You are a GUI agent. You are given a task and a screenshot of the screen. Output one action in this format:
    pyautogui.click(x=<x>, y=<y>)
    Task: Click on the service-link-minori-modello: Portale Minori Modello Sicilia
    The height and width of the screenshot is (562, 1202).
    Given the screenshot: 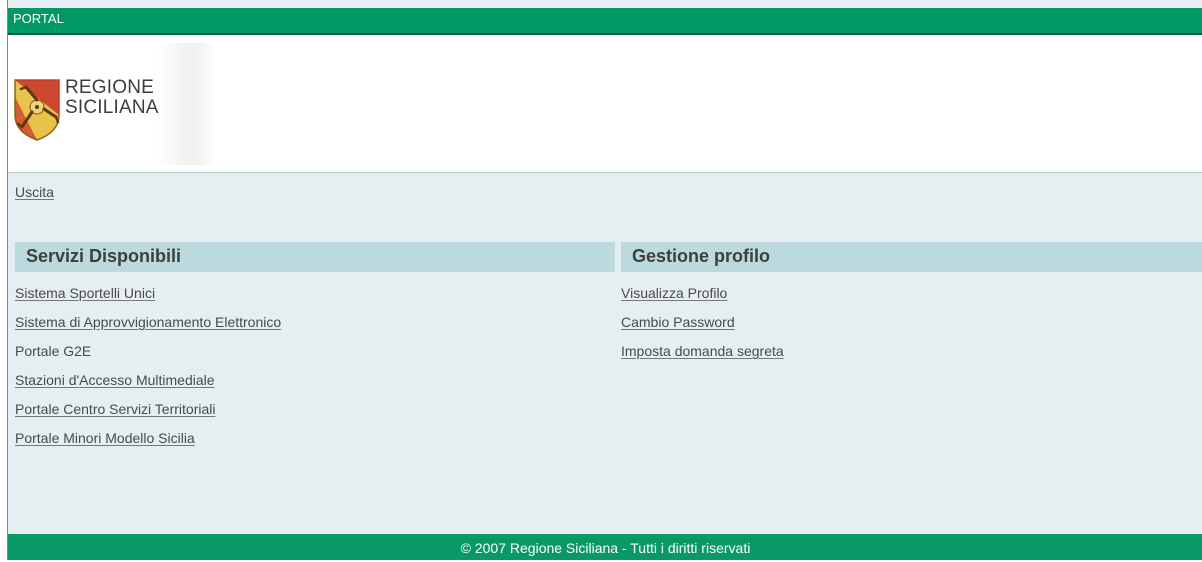 What is the action you would take?
    pyautogui.click(x=105, y=438)
    